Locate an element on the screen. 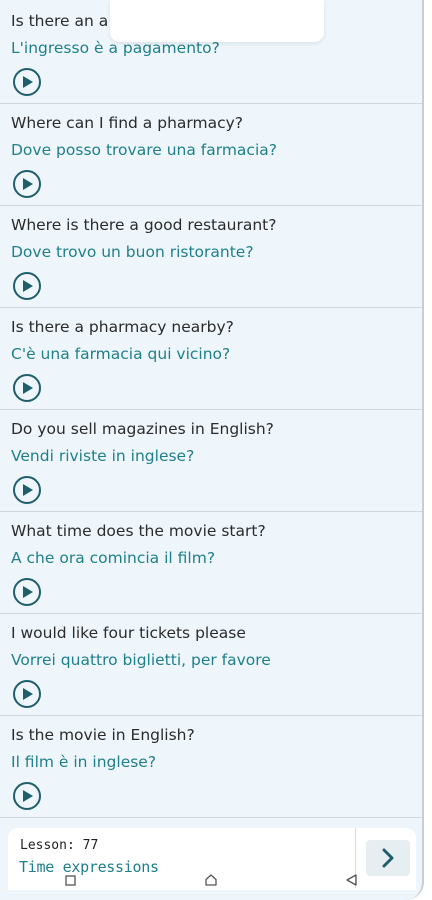  recents-button is located at coordinates (70, 880).